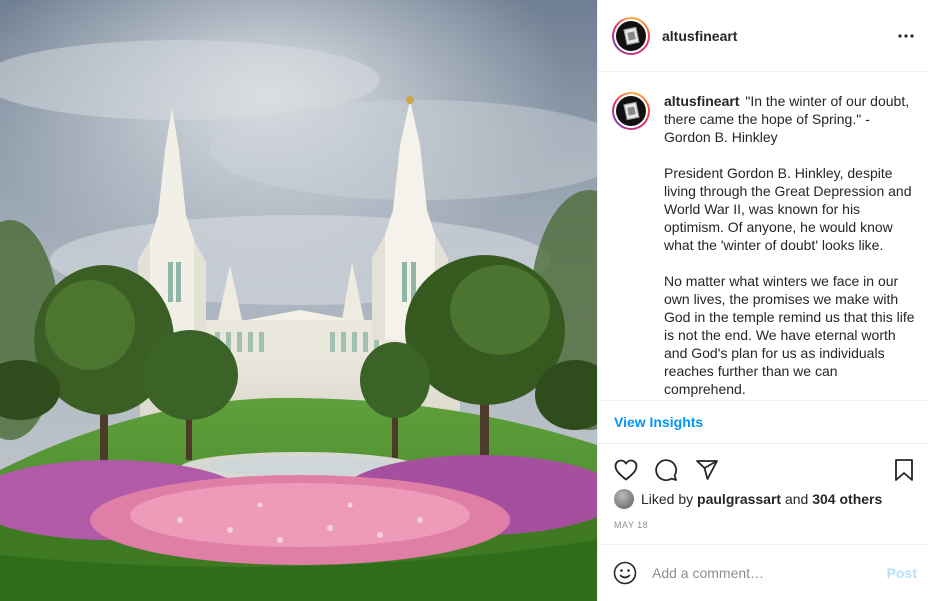 The width and height of the screenshot is (928, 601). What do you see at coordinates (847, 499) in the screenshot?
I see `likes-others-link: 304 others` at bounding box center [847, 499].